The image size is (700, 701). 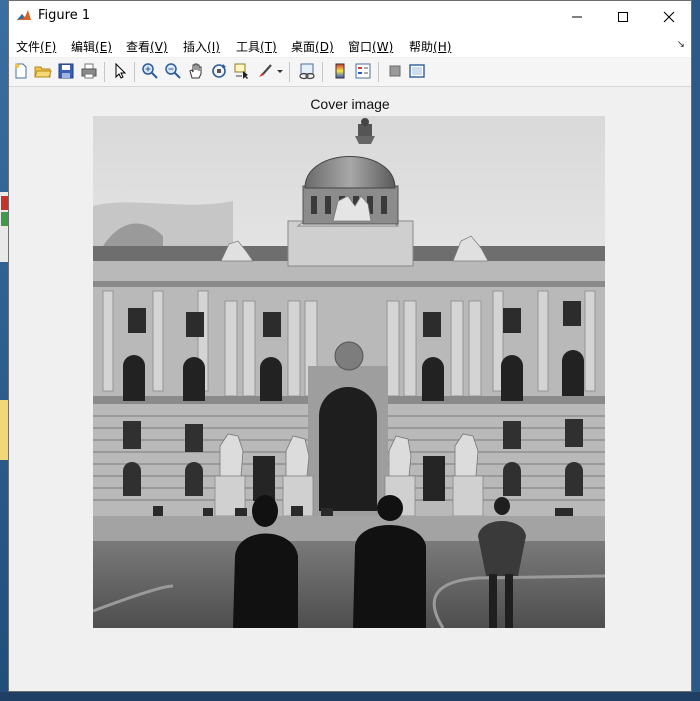 I want to click on link-plot-icon, so click(x=307, y=71).